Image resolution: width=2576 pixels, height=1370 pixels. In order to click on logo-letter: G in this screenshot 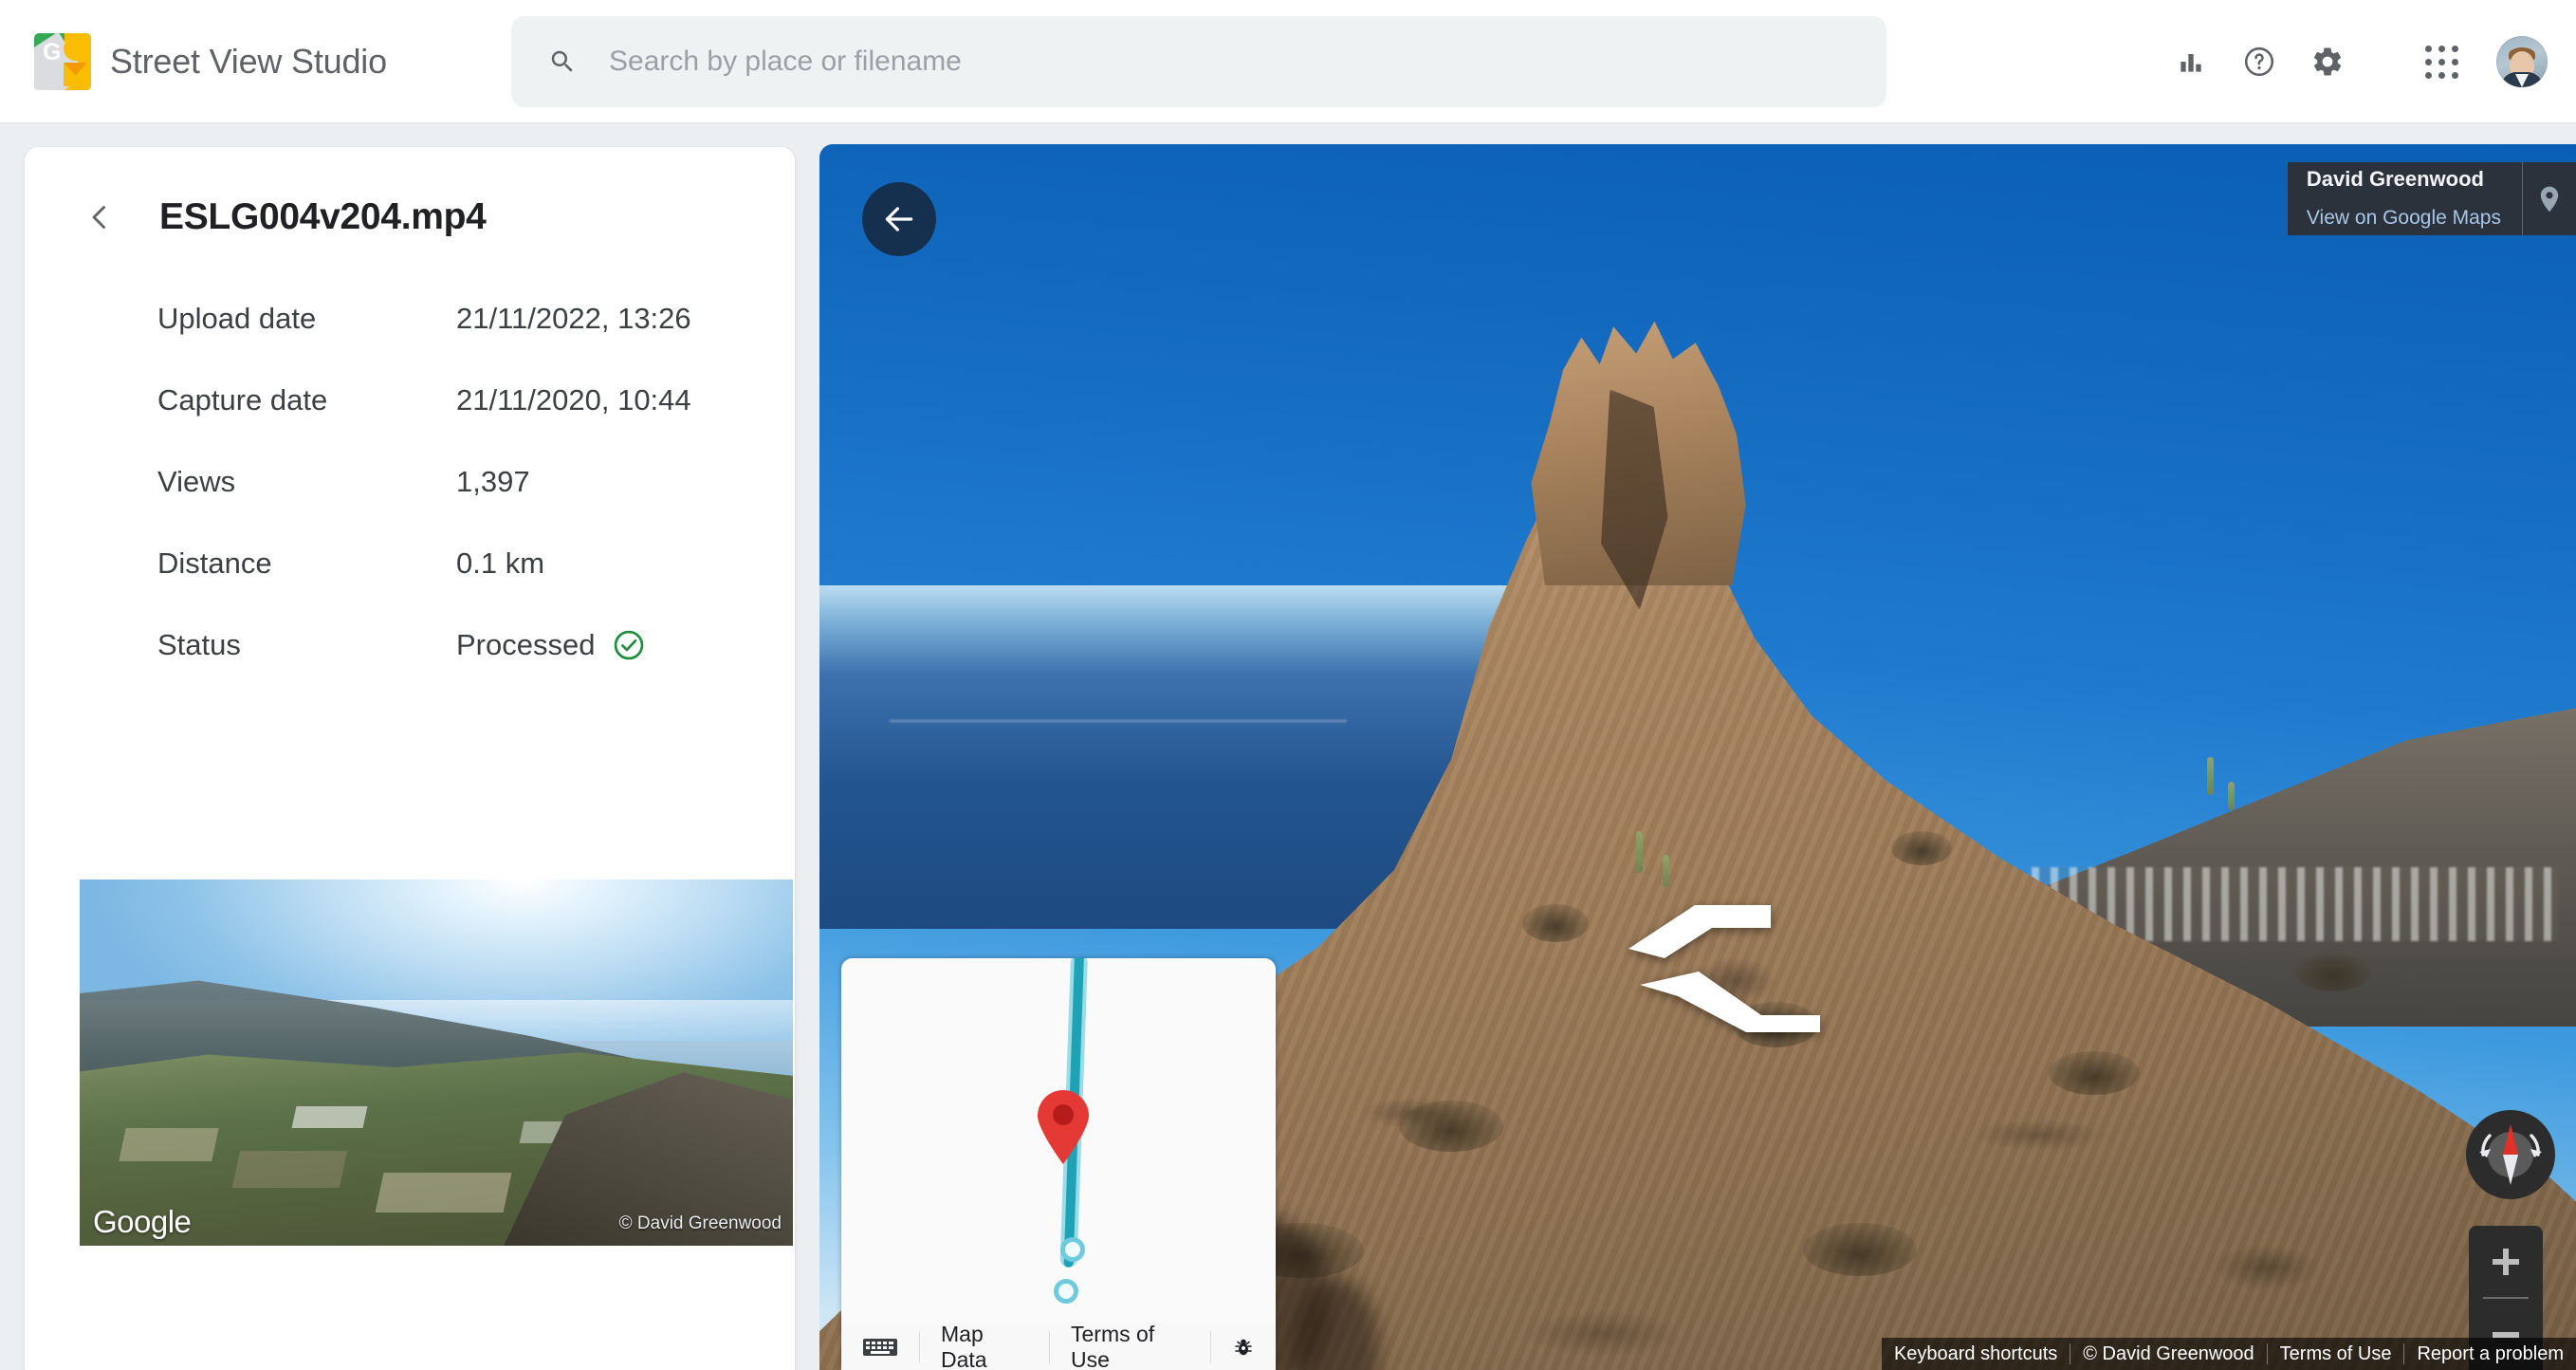, I will do `click(52, 51)`.